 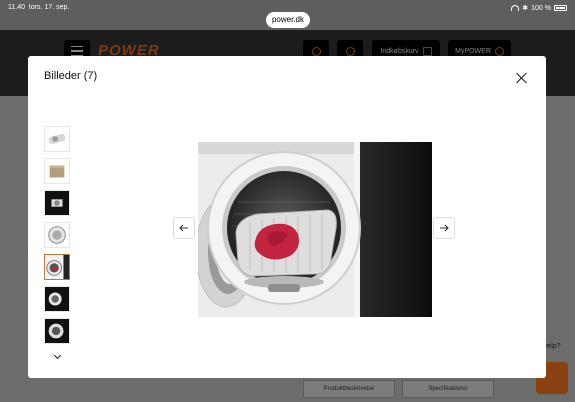 I want to click on help-label: ælp?, so click(x=553, y=346).